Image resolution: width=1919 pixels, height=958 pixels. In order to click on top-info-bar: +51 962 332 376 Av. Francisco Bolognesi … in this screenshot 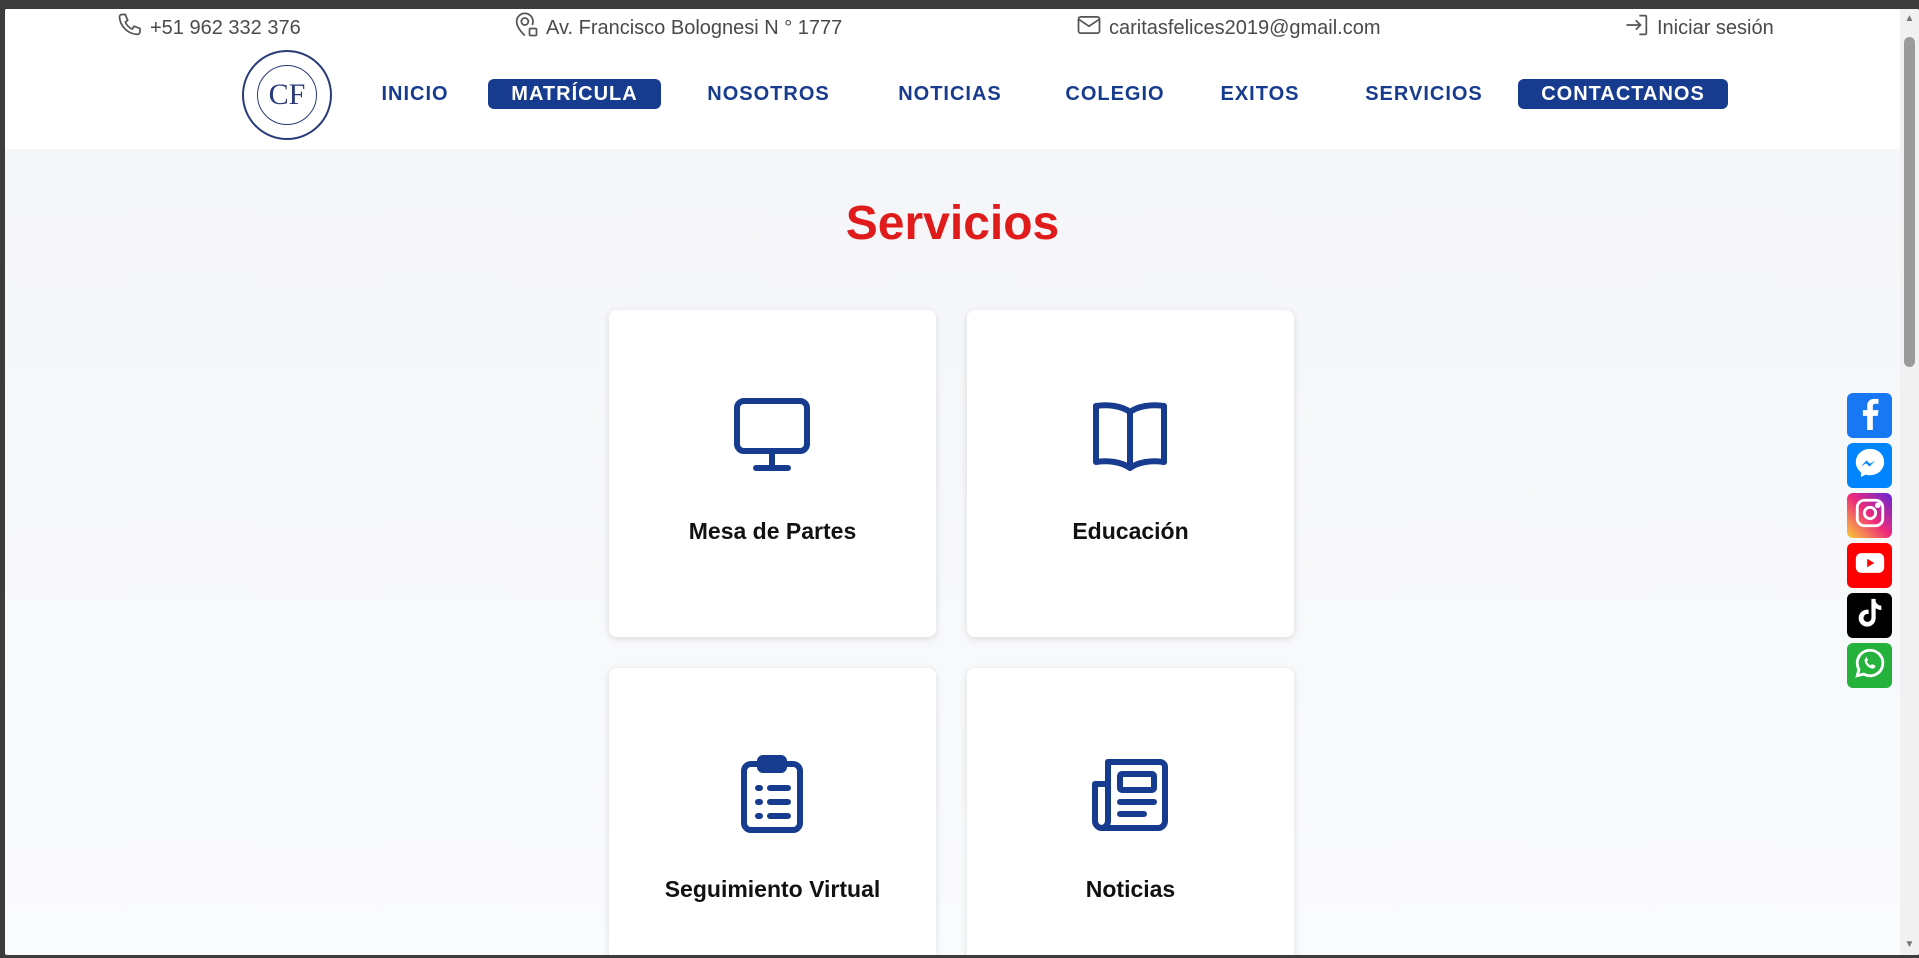, I will do `click(952, 29)`.